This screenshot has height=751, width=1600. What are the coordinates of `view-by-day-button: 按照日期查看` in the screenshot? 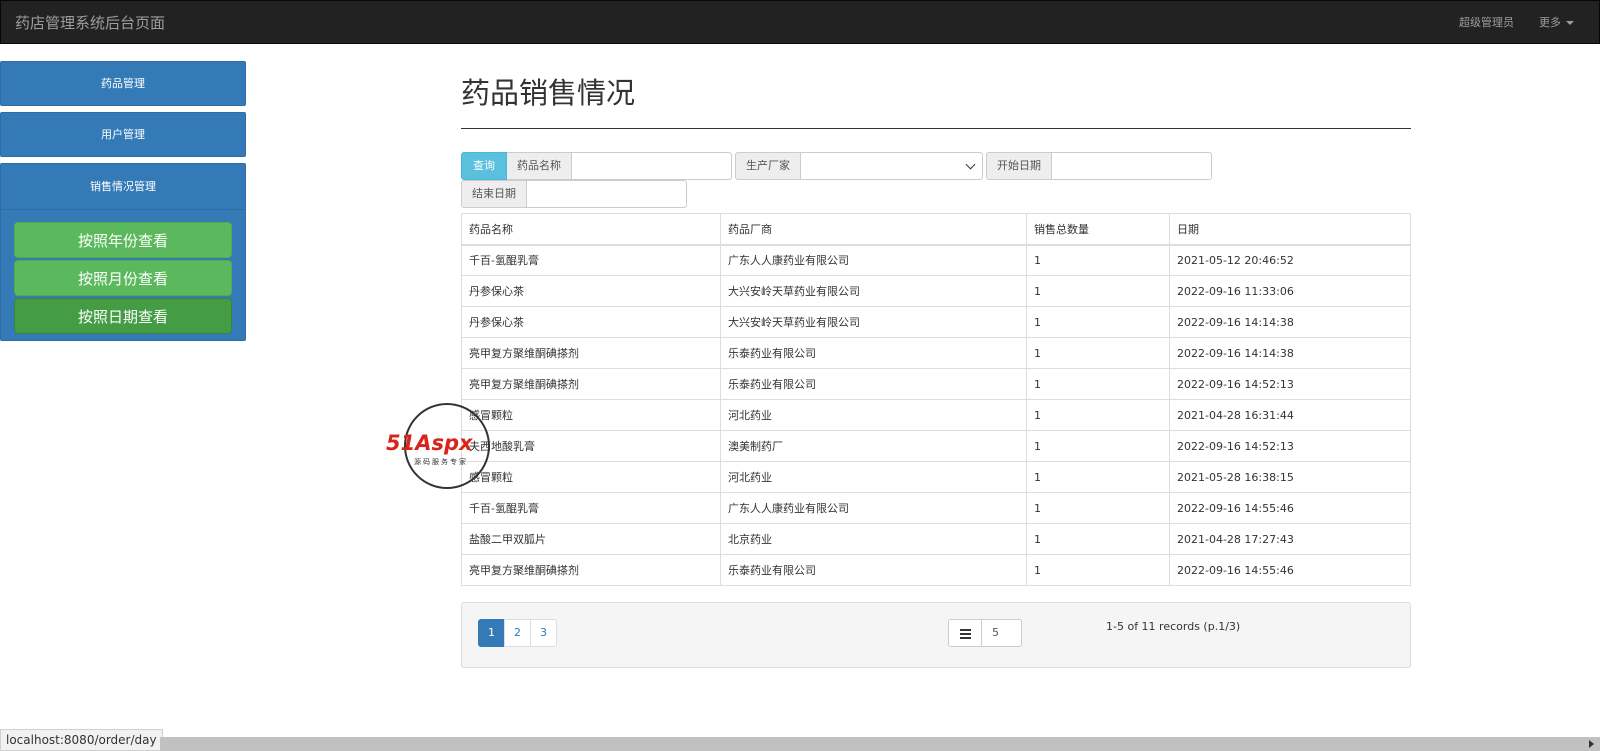 It's located at (123, 316).